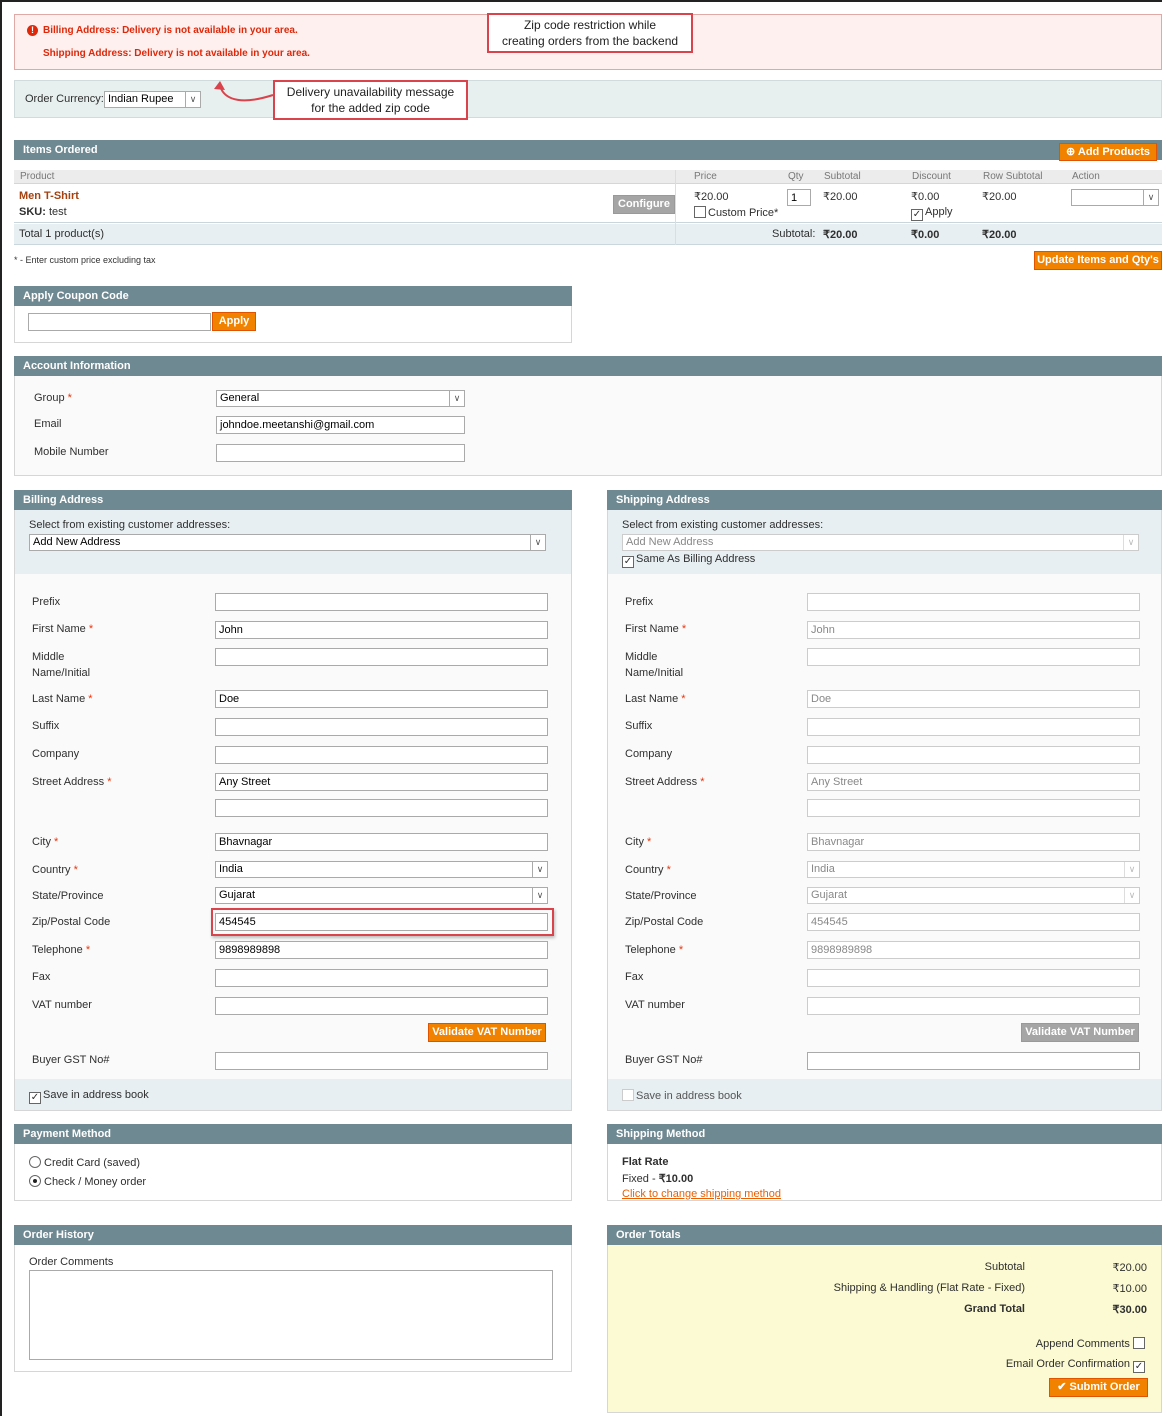 This screenshot has height=1416, width=1162. I want to click on email-label: Email, so click(48, 424).